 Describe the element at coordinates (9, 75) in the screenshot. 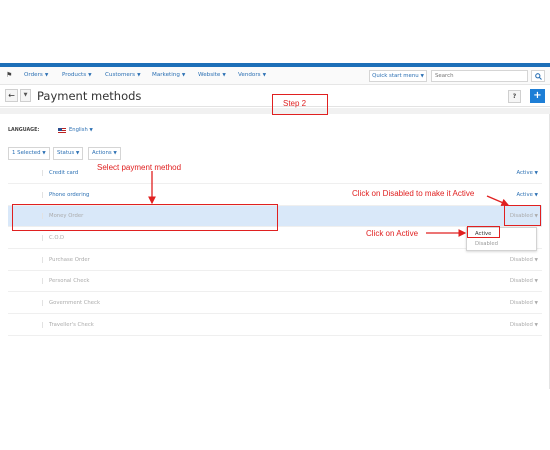

I see `home-icon: ⚑` at that location.